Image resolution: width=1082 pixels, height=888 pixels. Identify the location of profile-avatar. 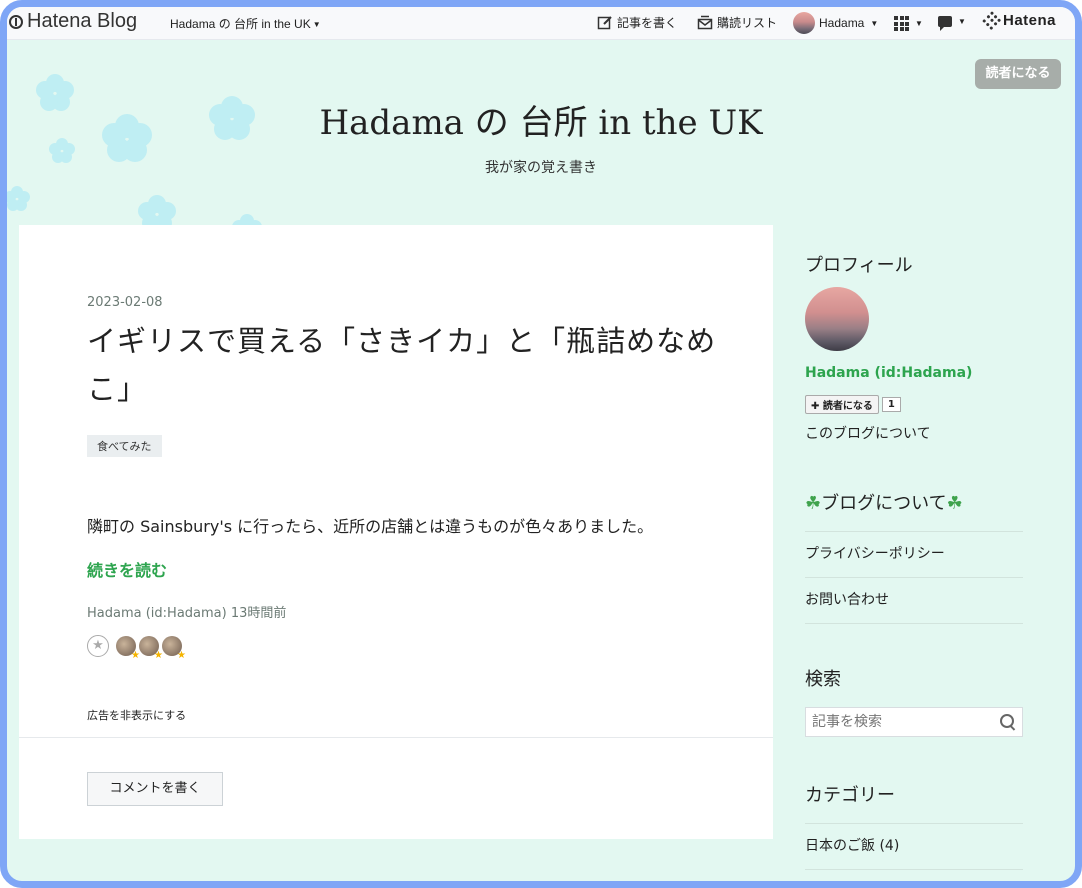
(837, 319).